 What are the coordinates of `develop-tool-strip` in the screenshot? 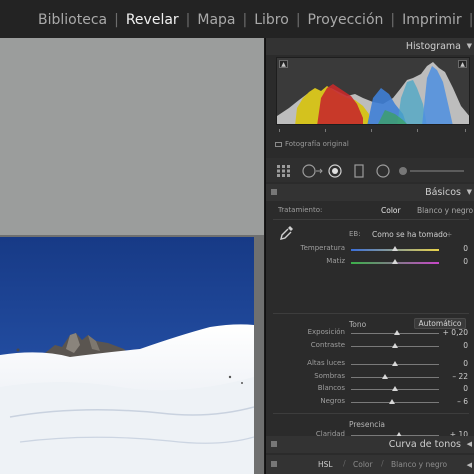 It's located at (370, 170).